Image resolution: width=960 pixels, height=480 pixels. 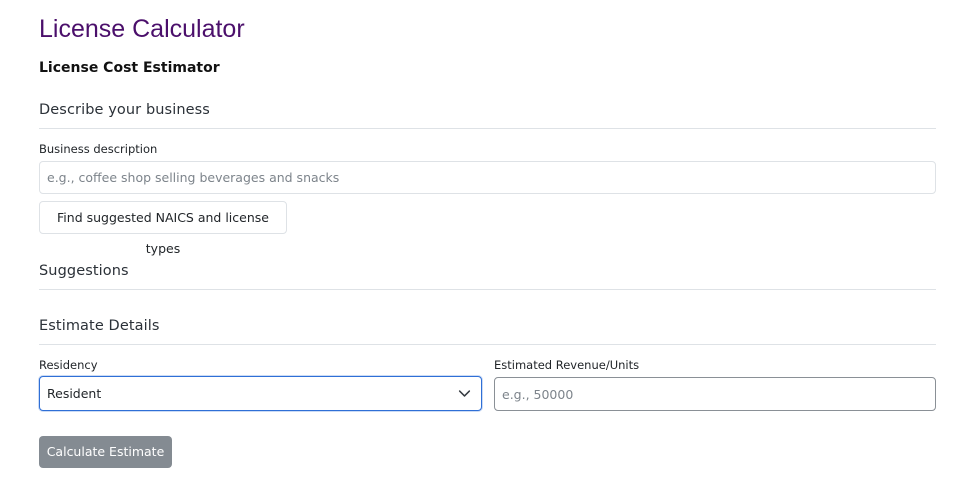 What do you see at coordinates (487, 177) in the screenshot?
I see `business-description-input` at bounding box center [487, 177].